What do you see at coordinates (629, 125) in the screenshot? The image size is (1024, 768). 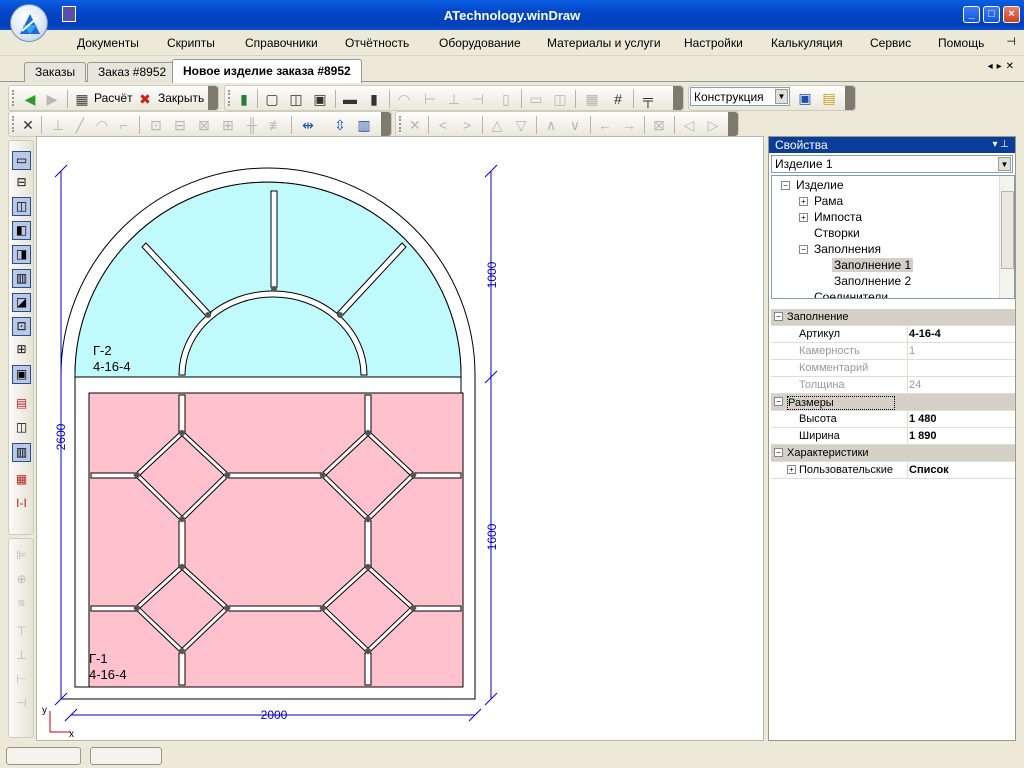 I see `arrow-right-icon: →` at bounding box center [629, 125].